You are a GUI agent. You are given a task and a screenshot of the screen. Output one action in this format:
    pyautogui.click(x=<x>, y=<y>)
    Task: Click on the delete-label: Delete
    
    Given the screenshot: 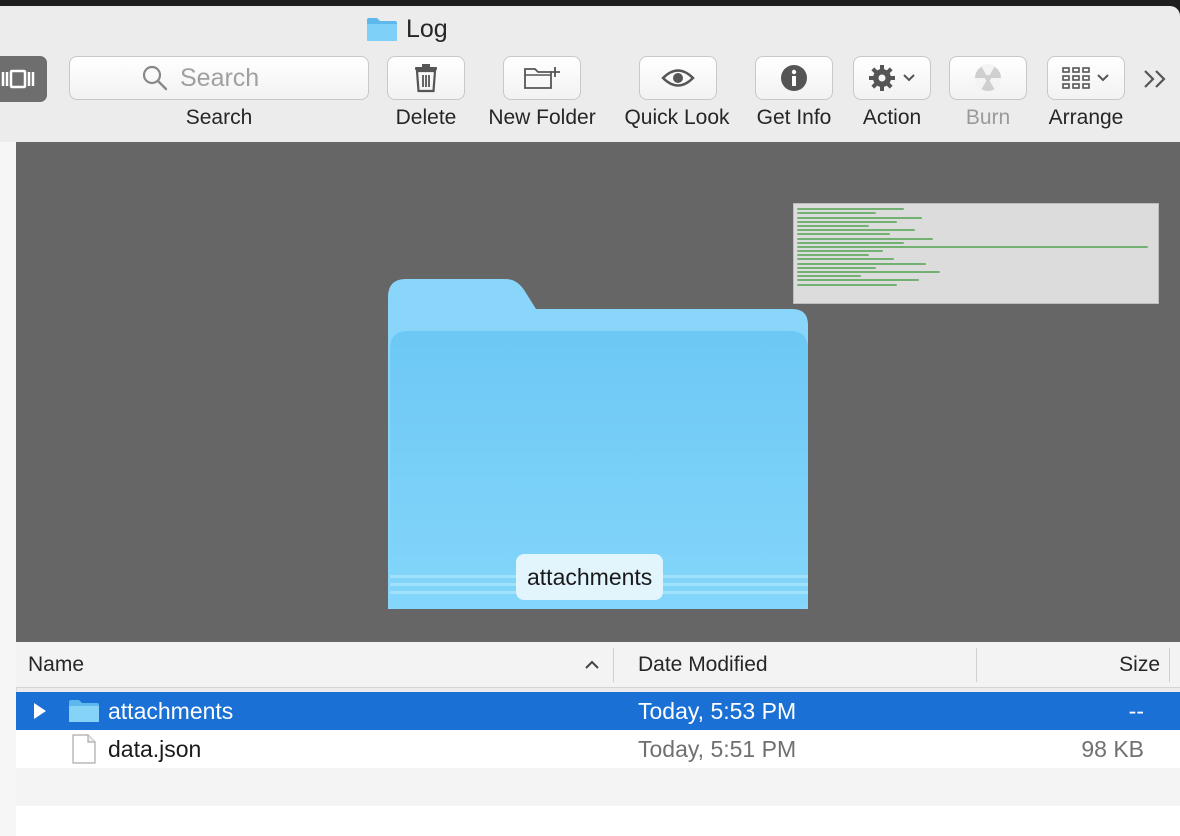 What is the action you would take?
    pyautogui.click(x=426, y=117)
    